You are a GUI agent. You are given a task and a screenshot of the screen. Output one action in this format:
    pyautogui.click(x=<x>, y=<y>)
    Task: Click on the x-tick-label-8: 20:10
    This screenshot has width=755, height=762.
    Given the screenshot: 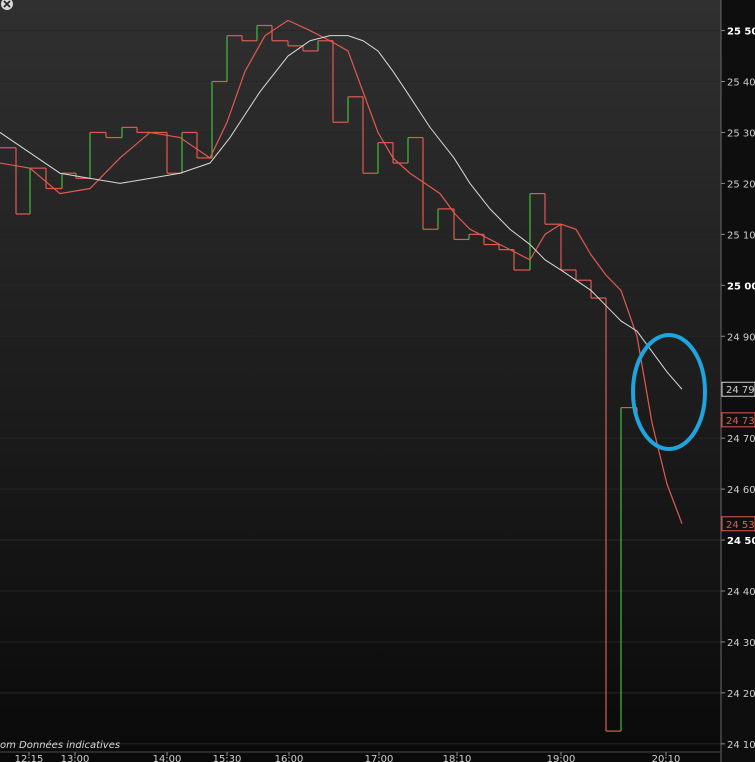 What is the action you would take?
    pyautogui.click(x=666, y=758)
    